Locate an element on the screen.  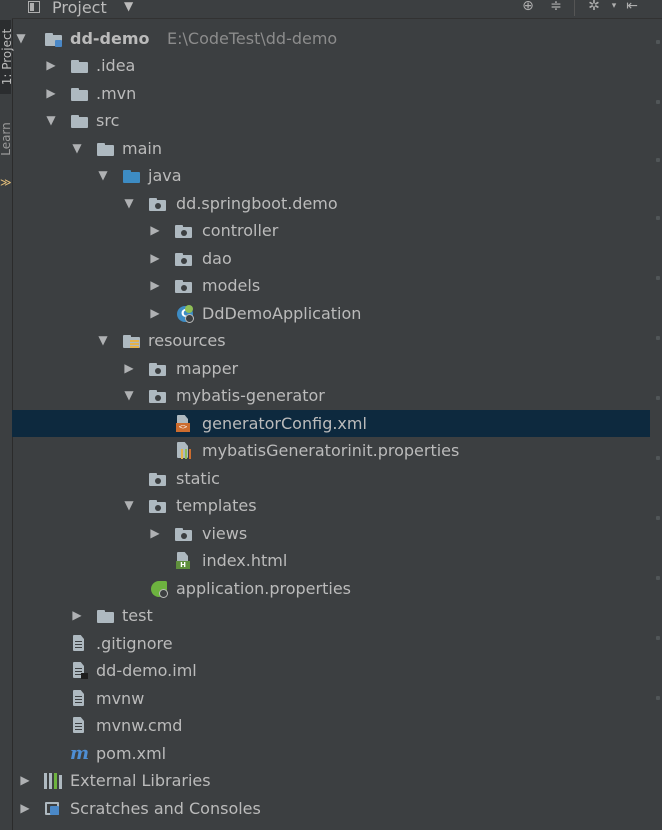
collapse-icon: ≑ is located at coordinates (556, 7).